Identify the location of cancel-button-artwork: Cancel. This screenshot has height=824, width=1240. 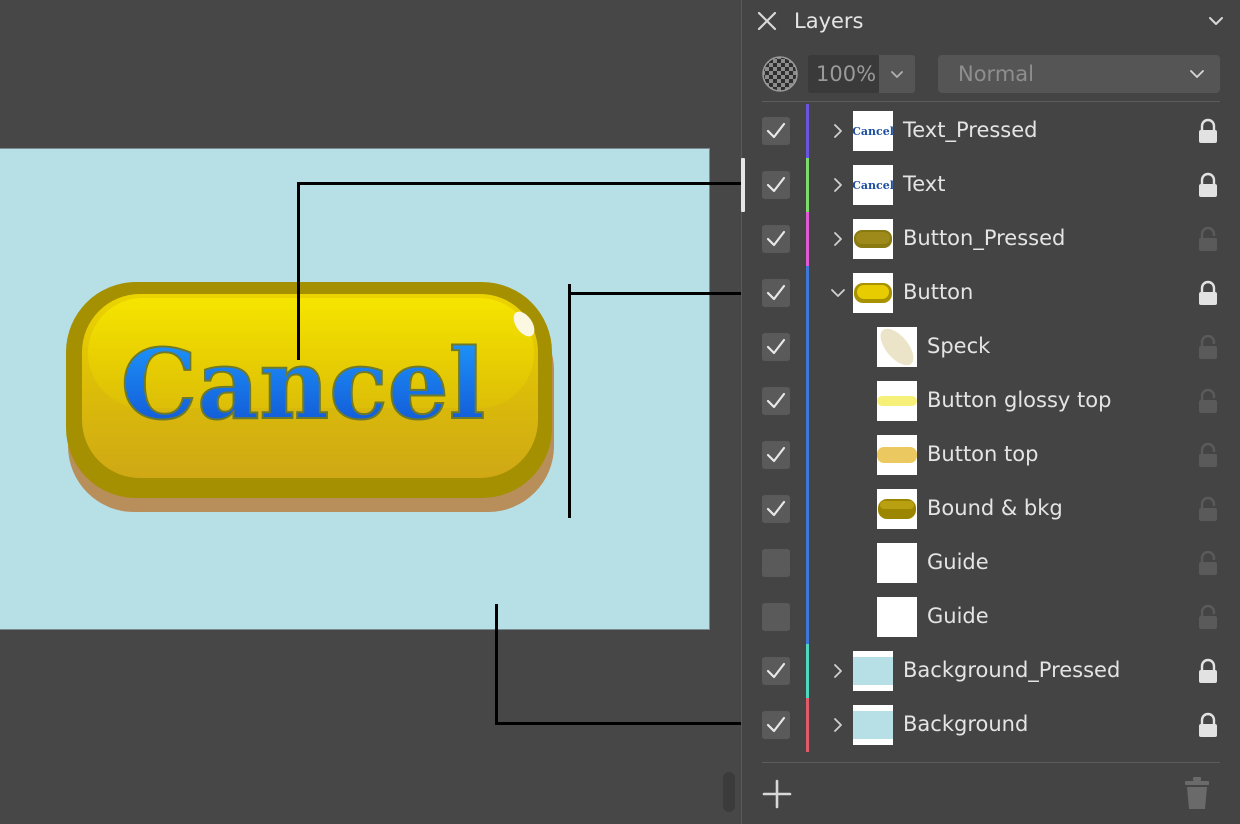
(310, 398).